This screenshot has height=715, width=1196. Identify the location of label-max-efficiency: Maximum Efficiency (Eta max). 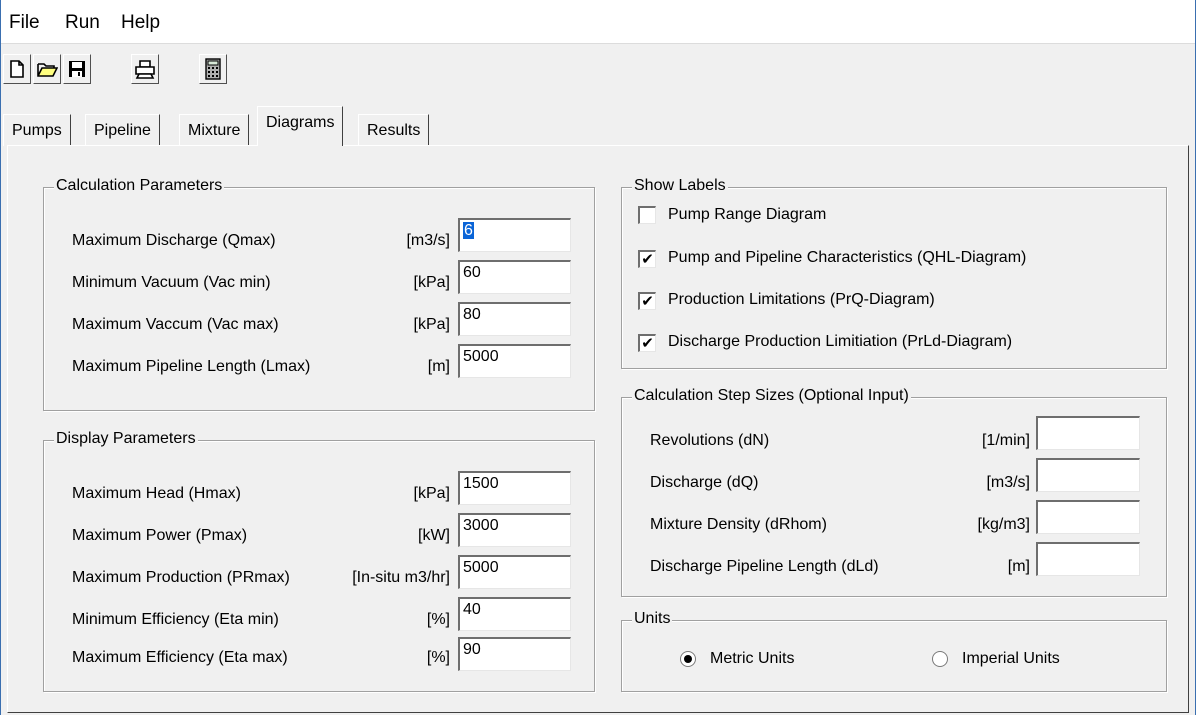
(180, 657).